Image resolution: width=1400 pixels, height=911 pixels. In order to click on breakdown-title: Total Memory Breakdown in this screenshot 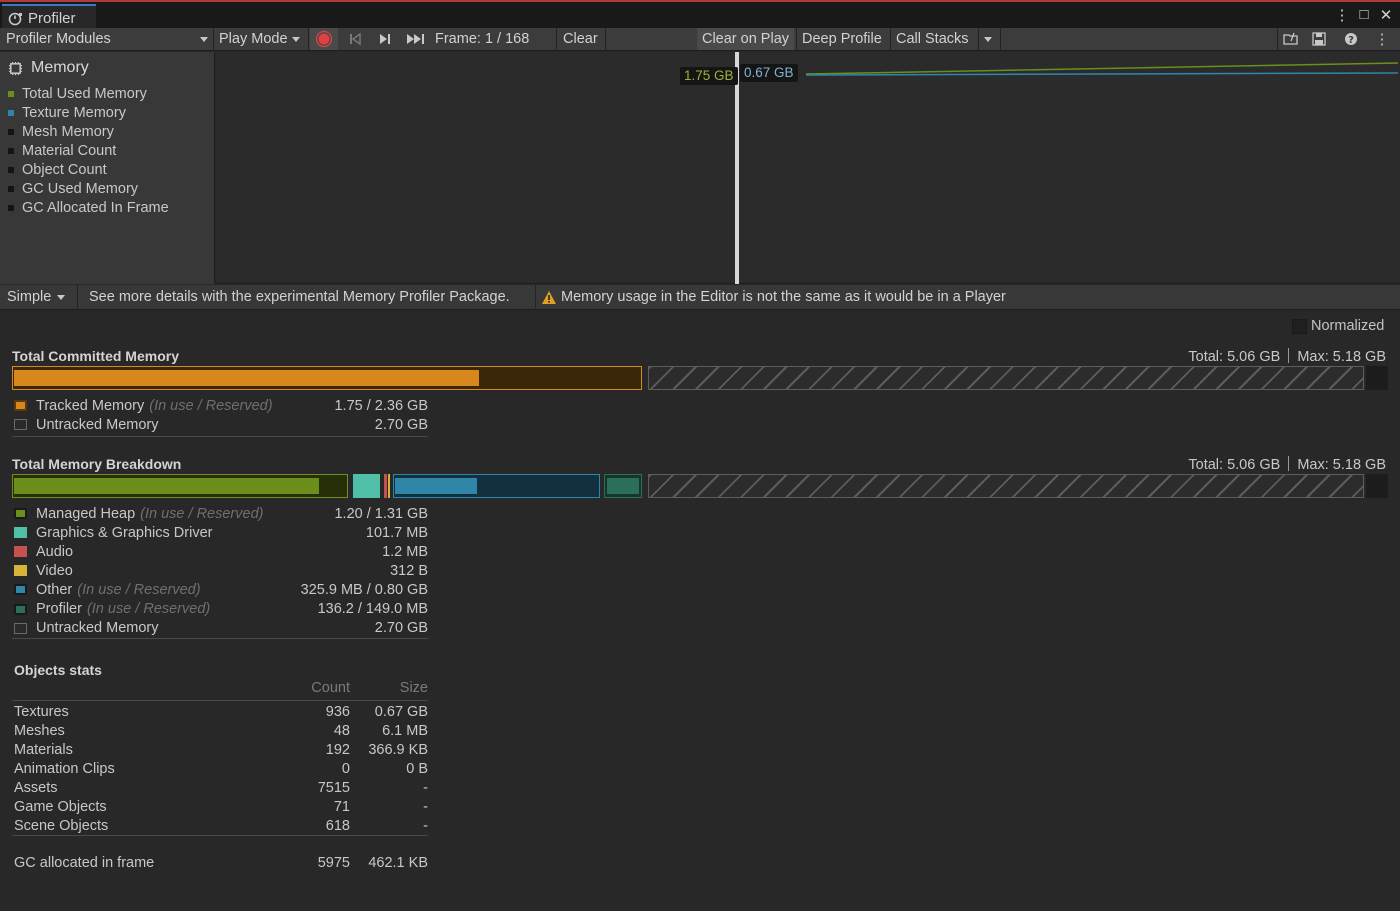, I will do `click(97, 464)`.